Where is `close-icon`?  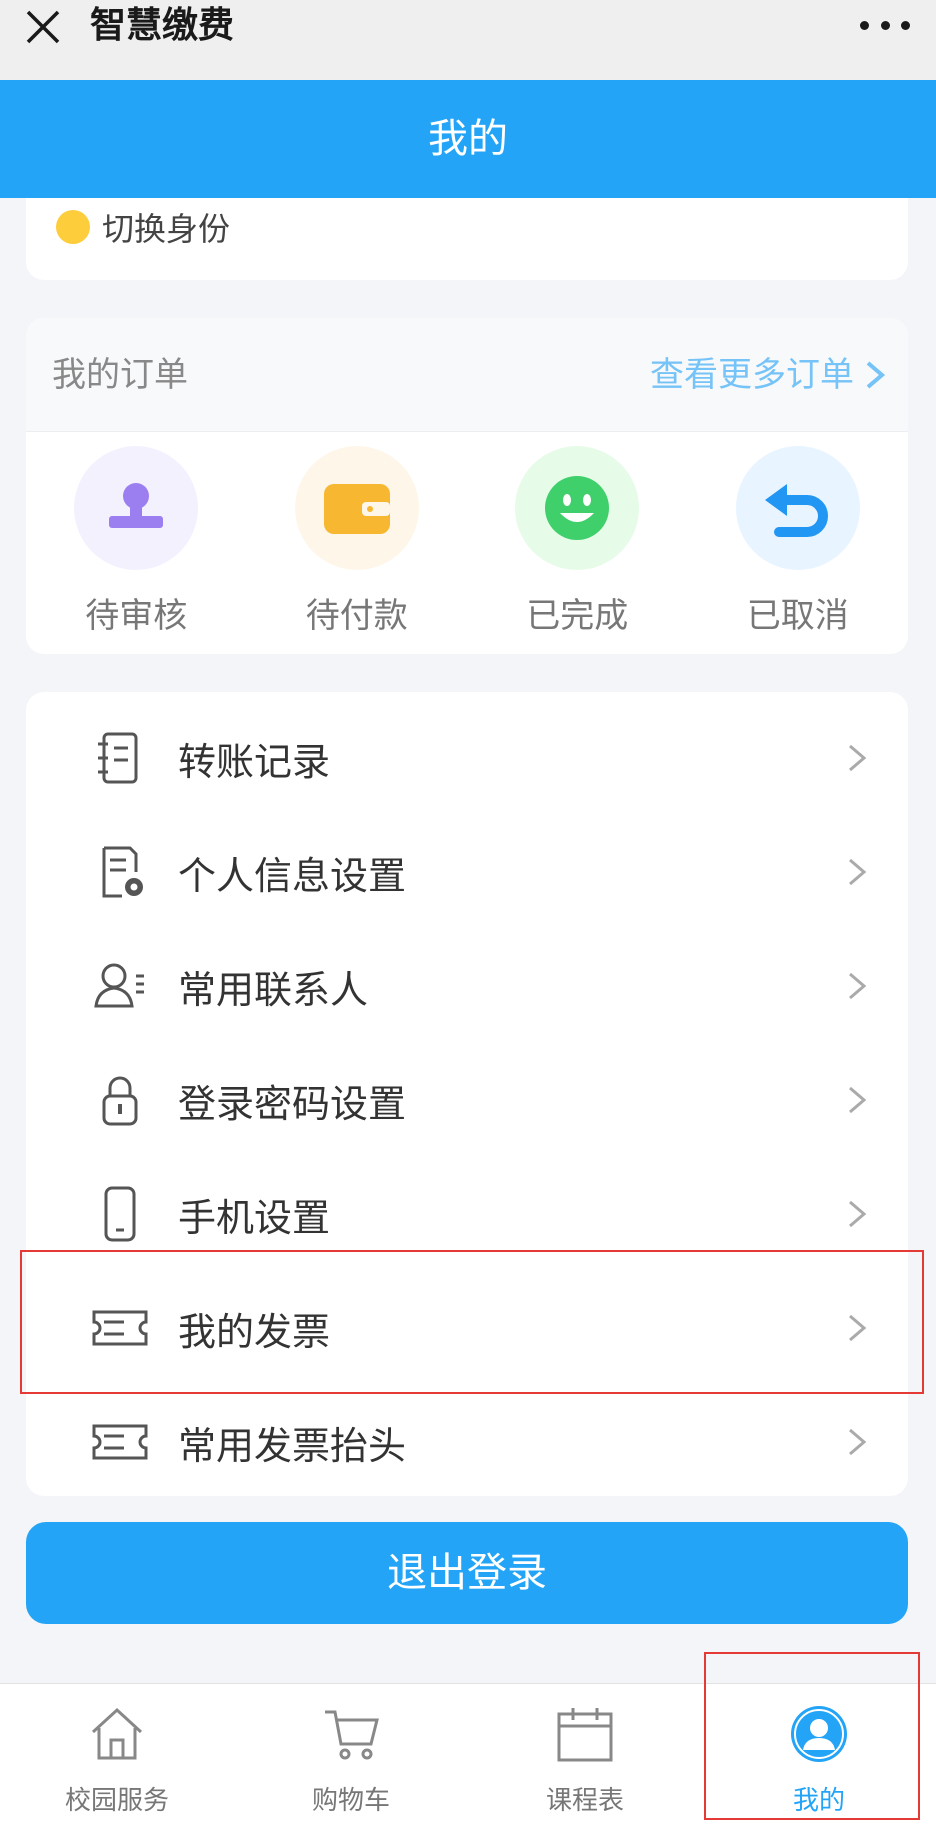 close-icon is located at coordinates (44, 26).